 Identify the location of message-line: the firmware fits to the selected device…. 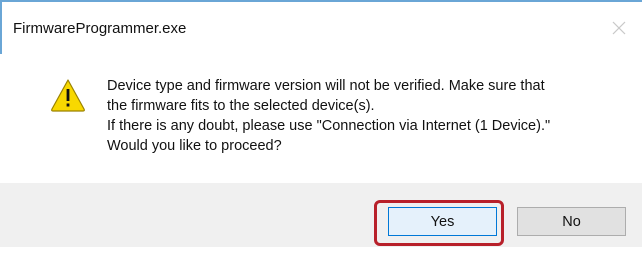
(241, 106).